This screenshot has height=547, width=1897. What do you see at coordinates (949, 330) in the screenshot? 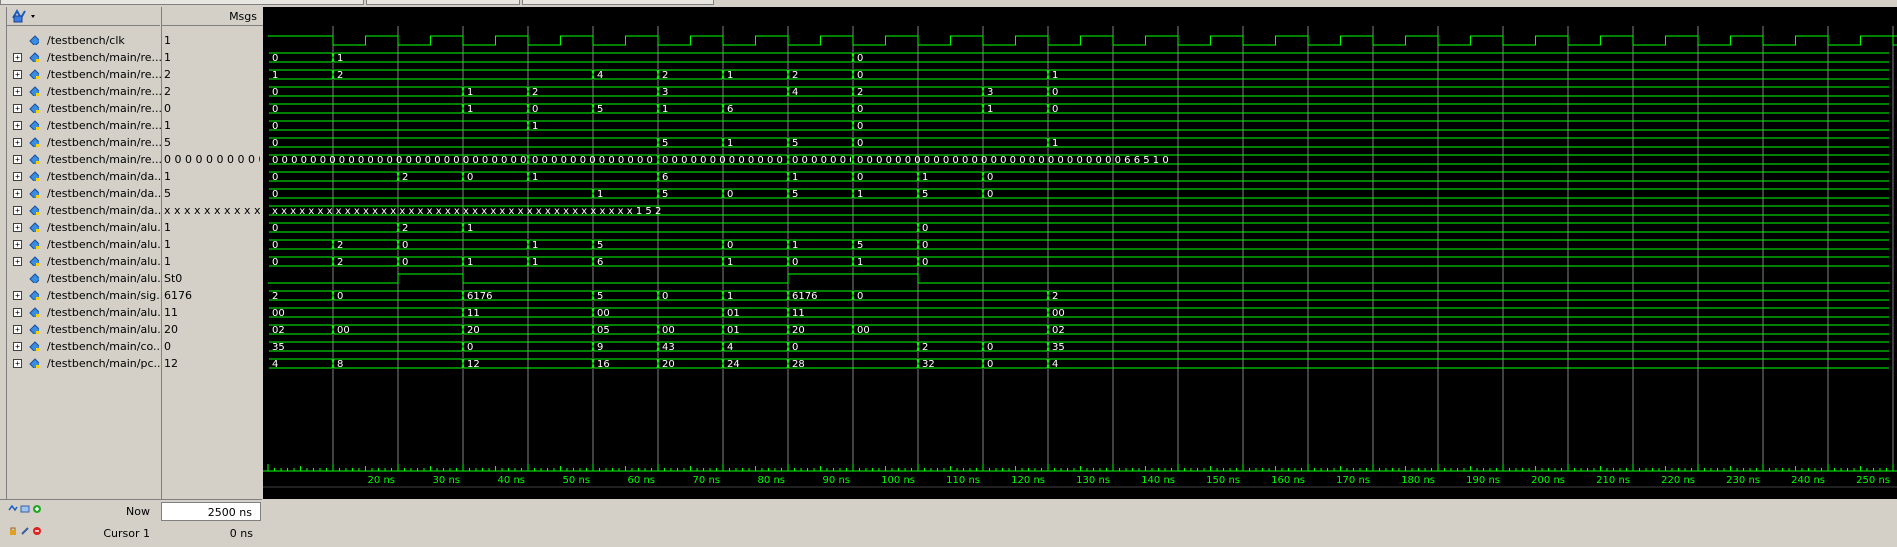
I see `bus-segment: 00` at bounding box center [949, 330].